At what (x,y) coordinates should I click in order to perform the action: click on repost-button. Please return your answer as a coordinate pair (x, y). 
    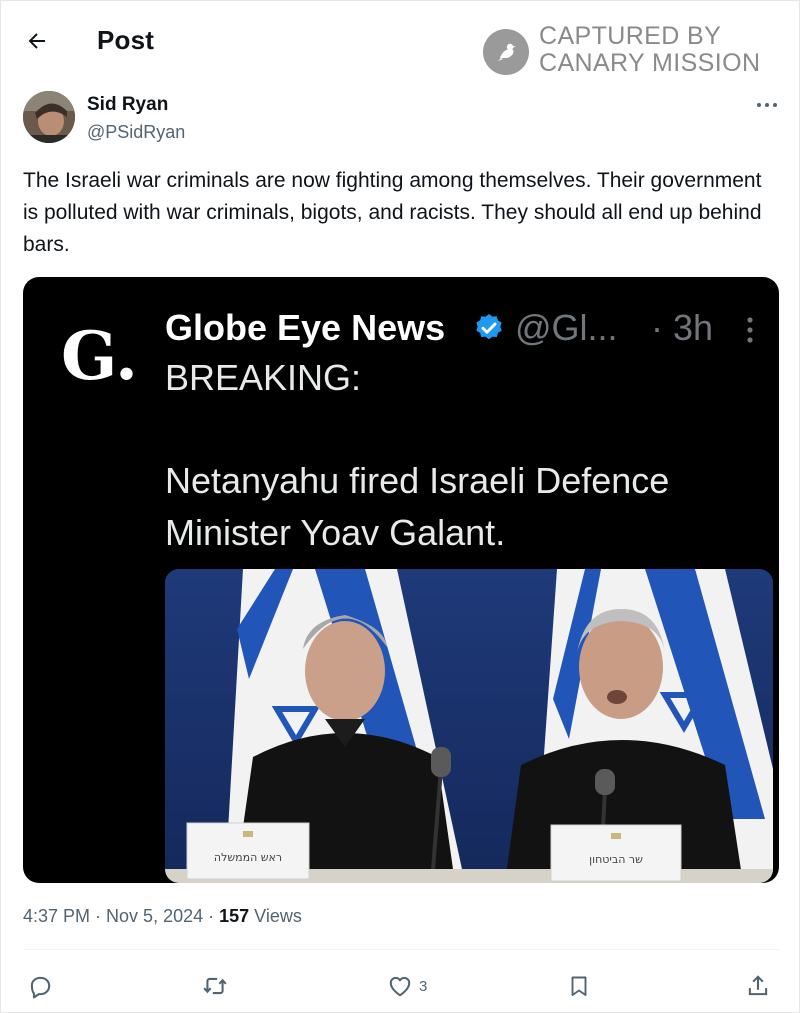
    Looking at the image, I should click on (218, 986).